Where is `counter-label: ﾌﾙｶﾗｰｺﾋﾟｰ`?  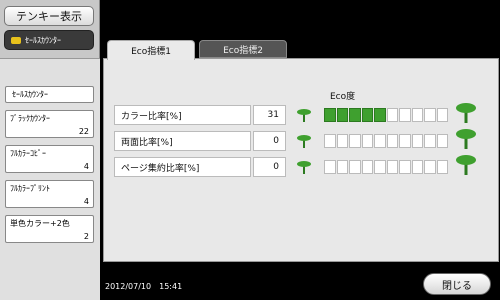 counter-label: ﾌﾙｶﾗｰｺﾋﾟｰ is located at coordinates (28, 153).